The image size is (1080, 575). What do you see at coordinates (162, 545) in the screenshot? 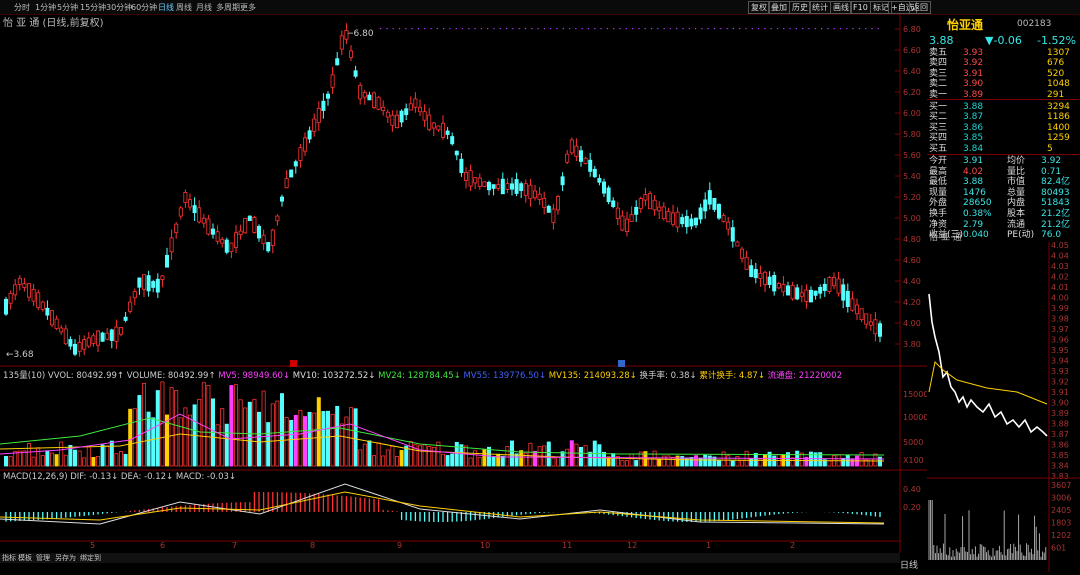
I see `month-label: 6` at bounding box center [162, 545].